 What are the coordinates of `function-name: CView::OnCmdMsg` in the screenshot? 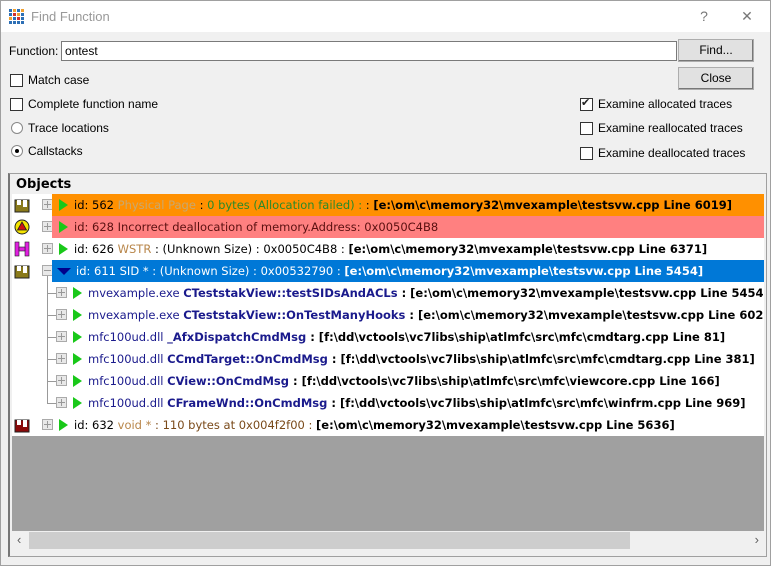 It's located at (228, 381).